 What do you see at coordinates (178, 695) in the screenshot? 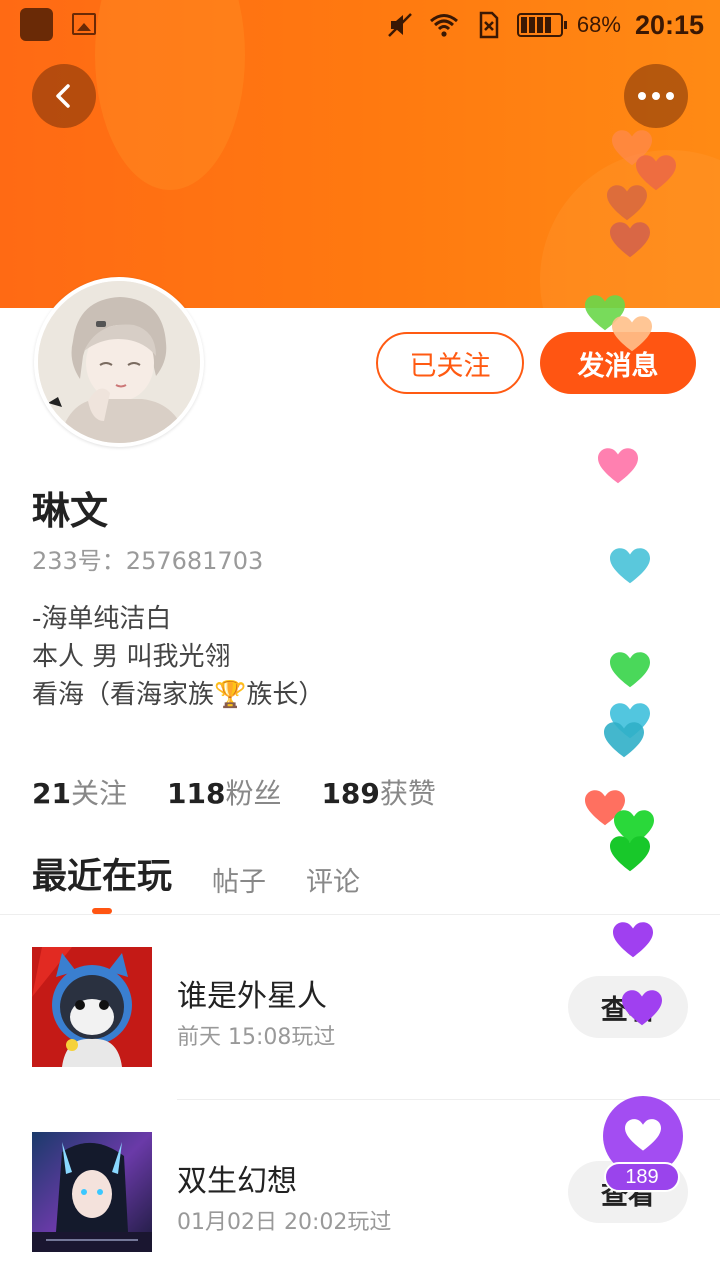
I see `bio-line: 看海（看海家族🏆族长）` at bounding box center [178, 695].